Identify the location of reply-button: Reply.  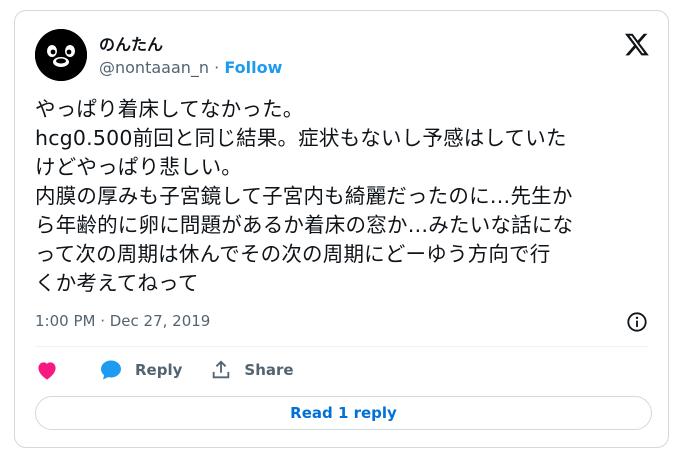
(140, 370).